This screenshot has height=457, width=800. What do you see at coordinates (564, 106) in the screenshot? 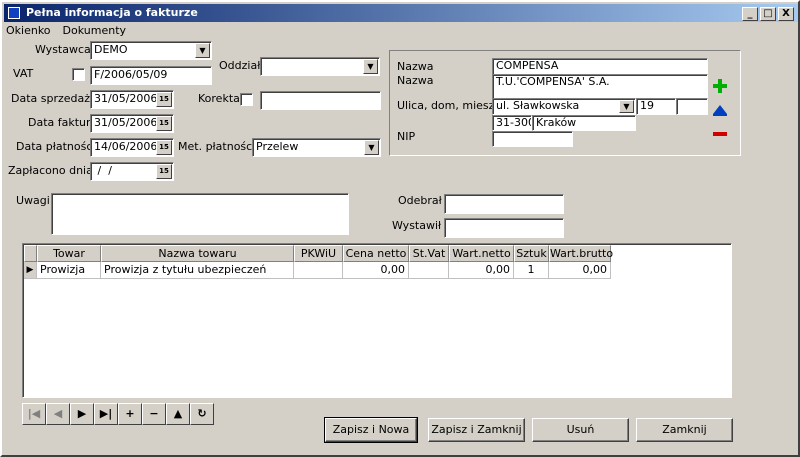
I see `ulica-select: ul. Sławkowska ▼` at bounding box center [564, 106].